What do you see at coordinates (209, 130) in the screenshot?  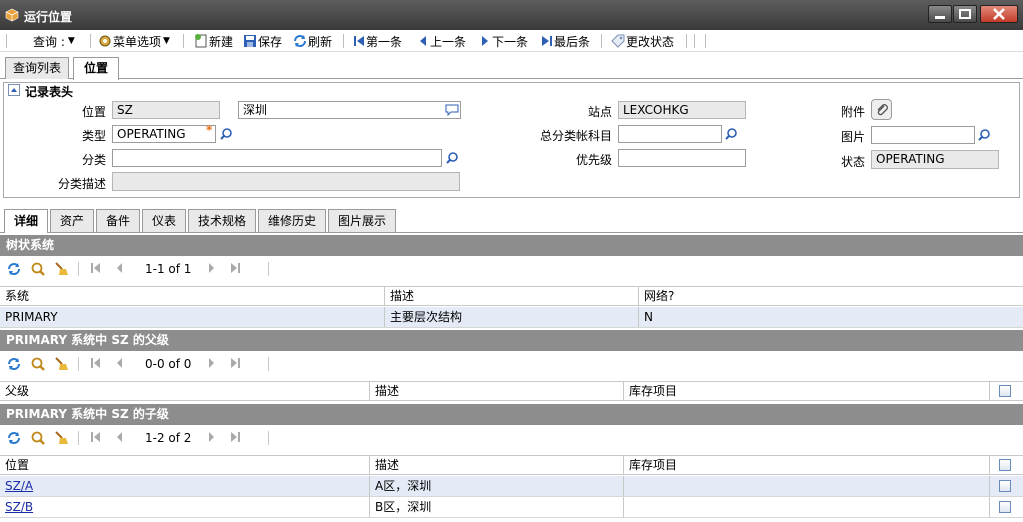 I see `required-asterisk-icon: *` at bounding box center [209, 130].